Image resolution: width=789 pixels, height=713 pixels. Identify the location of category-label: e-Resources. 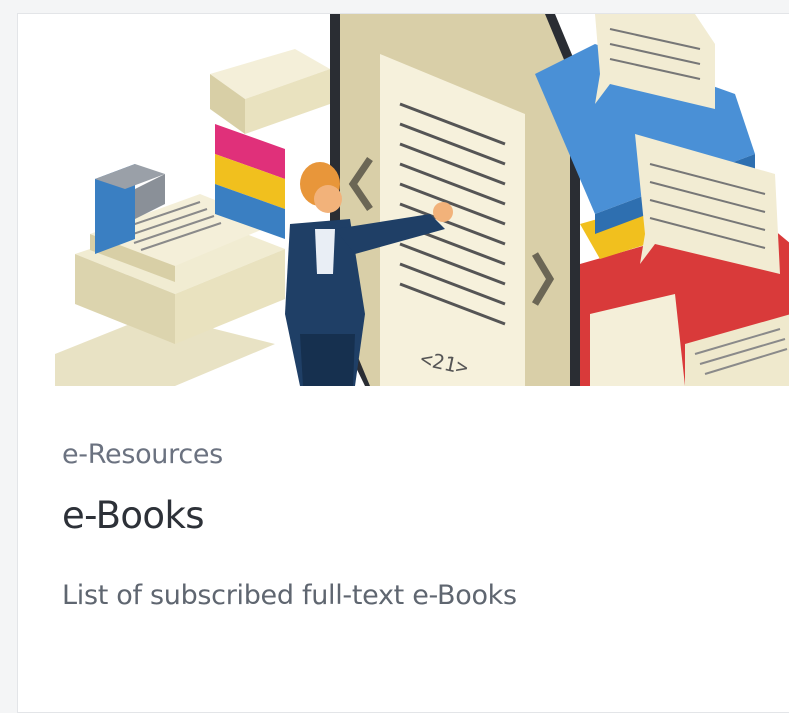
(142, 454).